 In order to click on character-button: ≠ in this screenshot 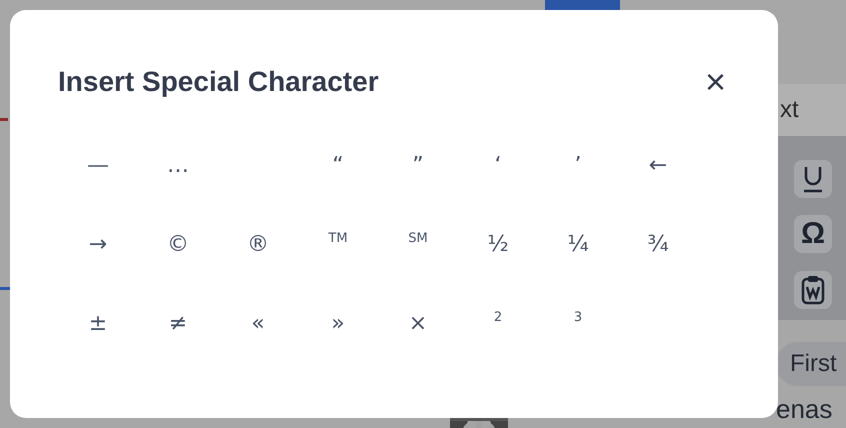, I will do `click(178, 323)`.